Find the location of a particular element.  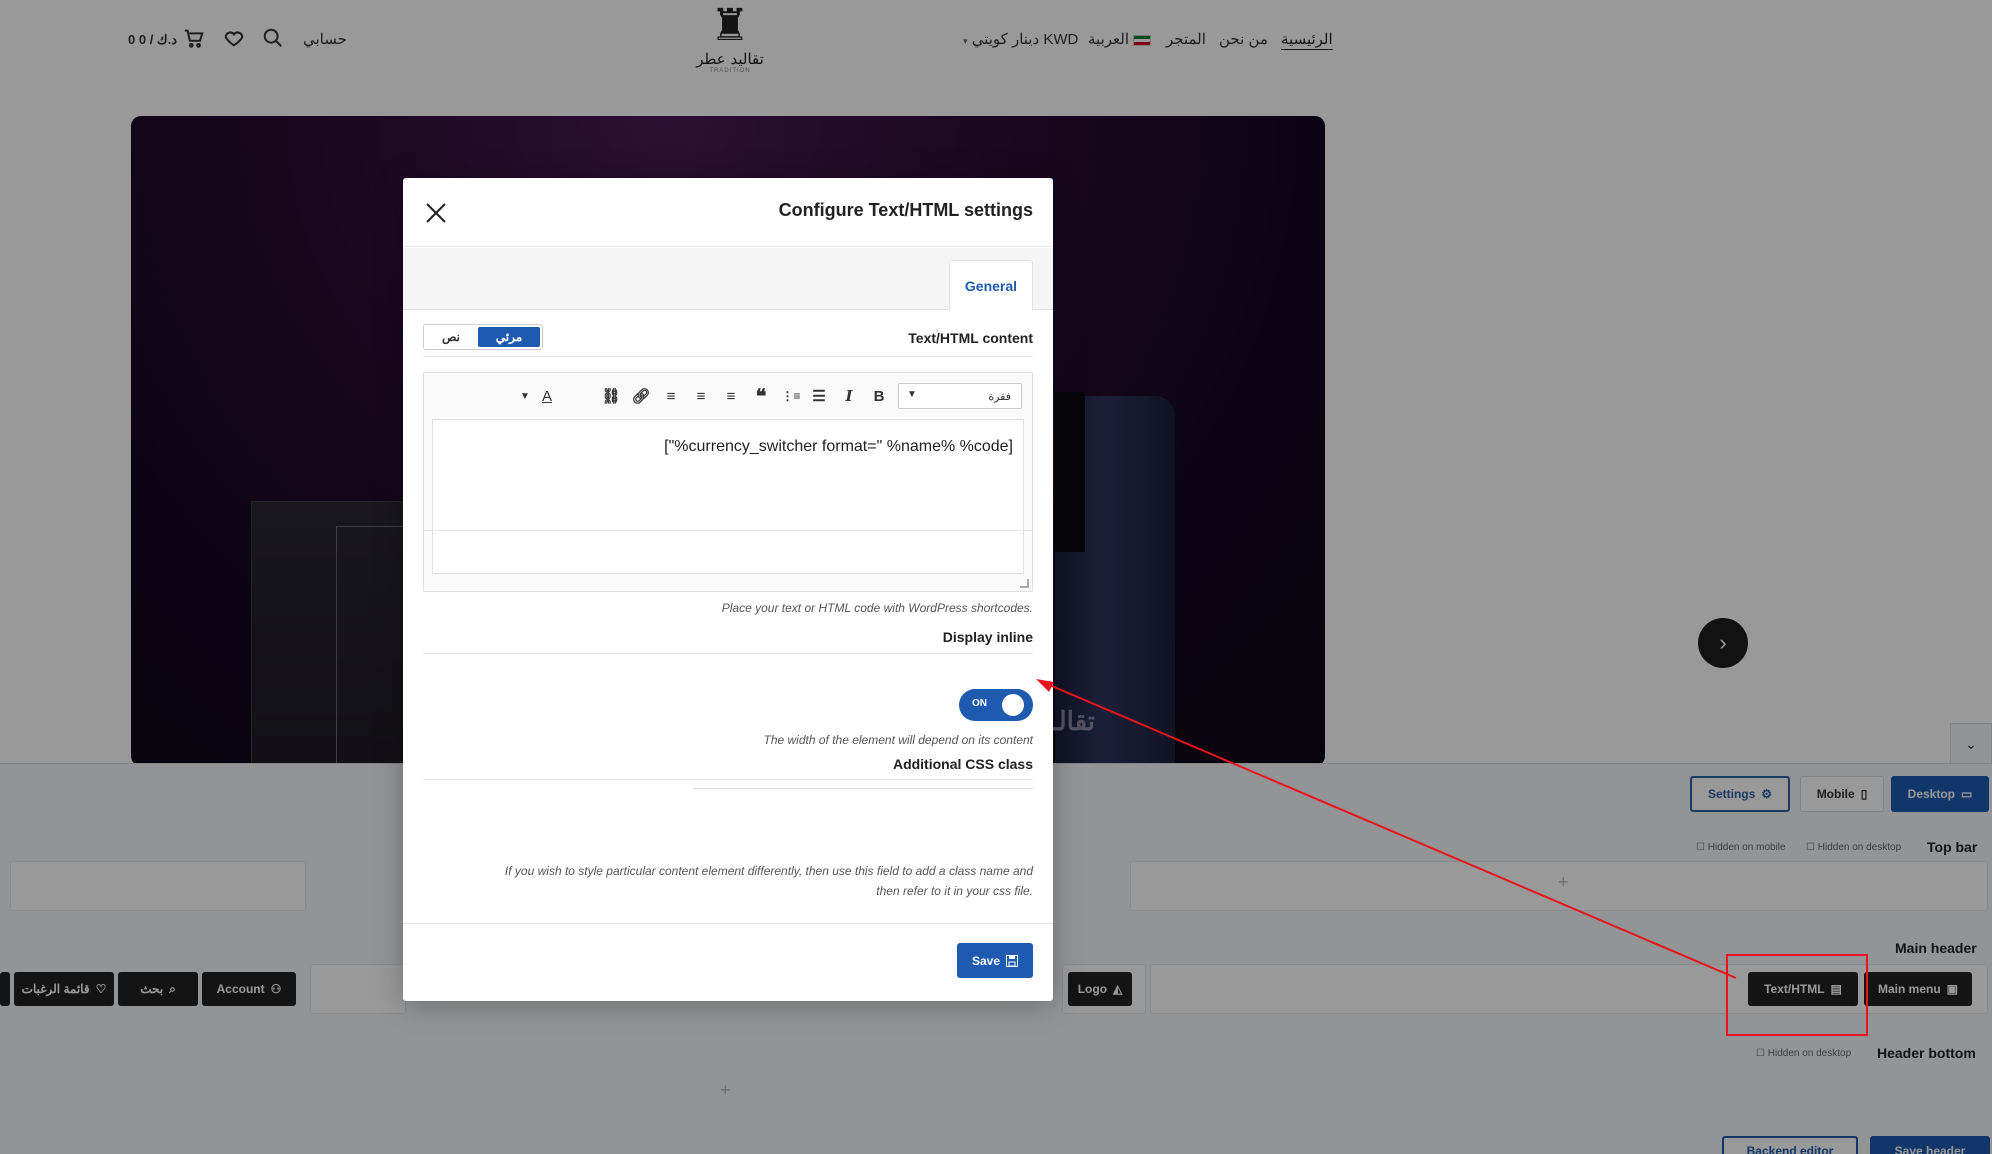

css-class-input is located at coordinates (863, 775).